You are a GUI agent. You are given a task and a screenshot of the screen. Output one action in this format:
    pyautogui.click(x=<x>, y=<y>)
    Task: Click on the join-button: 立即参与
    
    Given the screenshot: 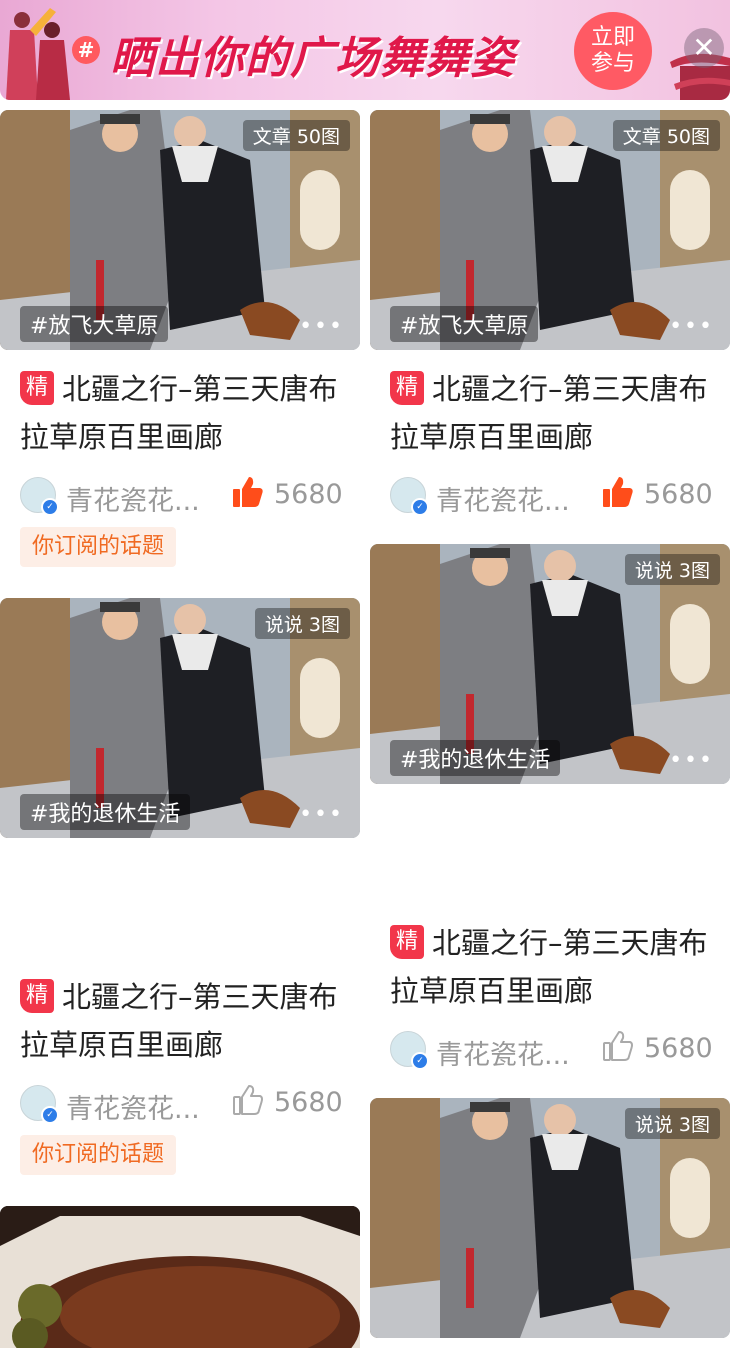 What is the action you would take?
    pyautogui.click(x=613, y=51)
    